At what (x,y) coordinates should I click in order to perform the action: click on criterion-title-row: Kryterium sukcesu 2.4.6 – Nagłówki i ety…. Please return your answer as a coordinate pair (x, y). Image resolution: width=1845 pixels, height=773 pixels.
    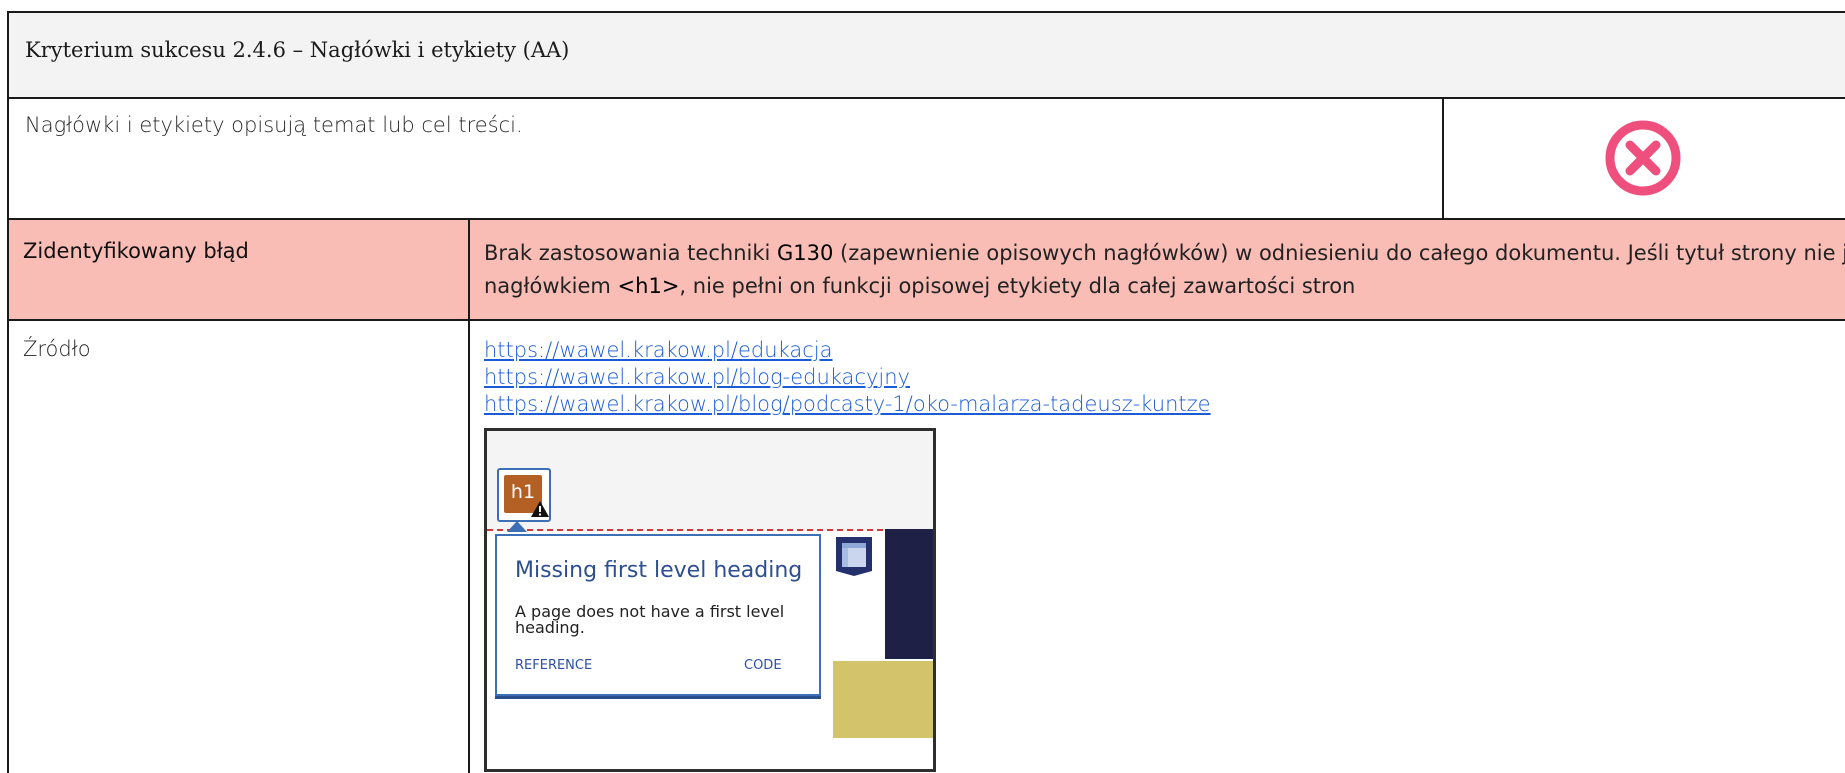
    Looking at the image, I should click on (925, 55).